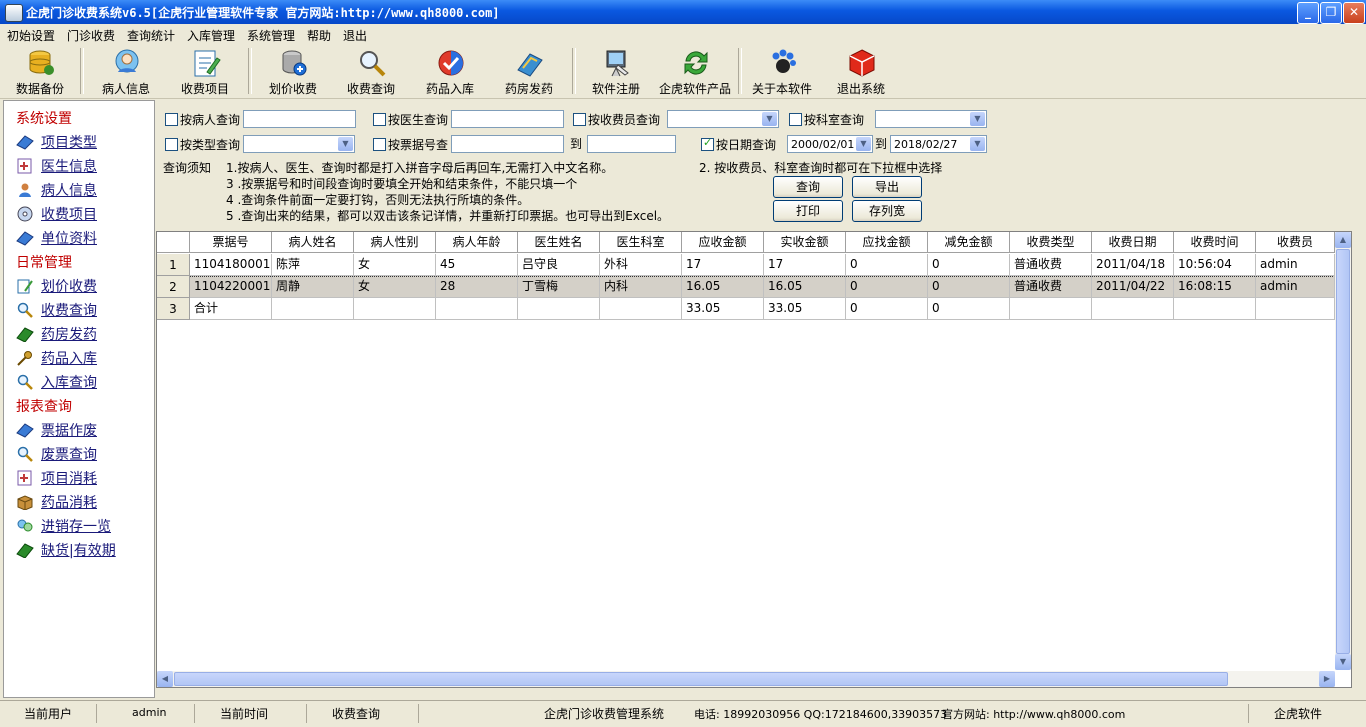  I want to click on column-header: 应收金额, so click(723, 242).